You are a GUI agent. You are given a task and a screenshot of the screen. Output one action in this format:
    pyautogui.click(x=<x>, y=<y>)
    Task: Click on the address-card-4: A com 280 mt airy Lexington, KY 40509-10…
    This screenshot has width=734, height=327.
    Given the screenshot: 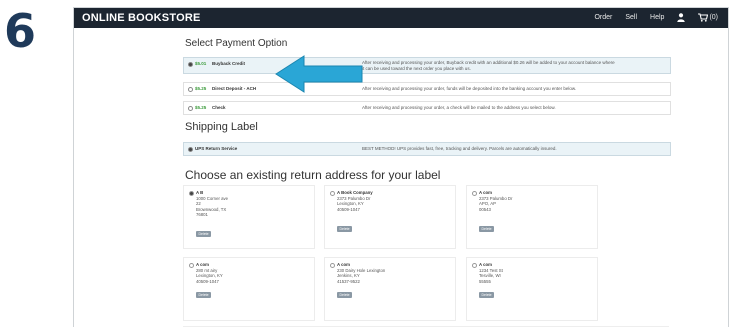 What is the action you would take?
    pyautogui.click(x=249, y=289)
    